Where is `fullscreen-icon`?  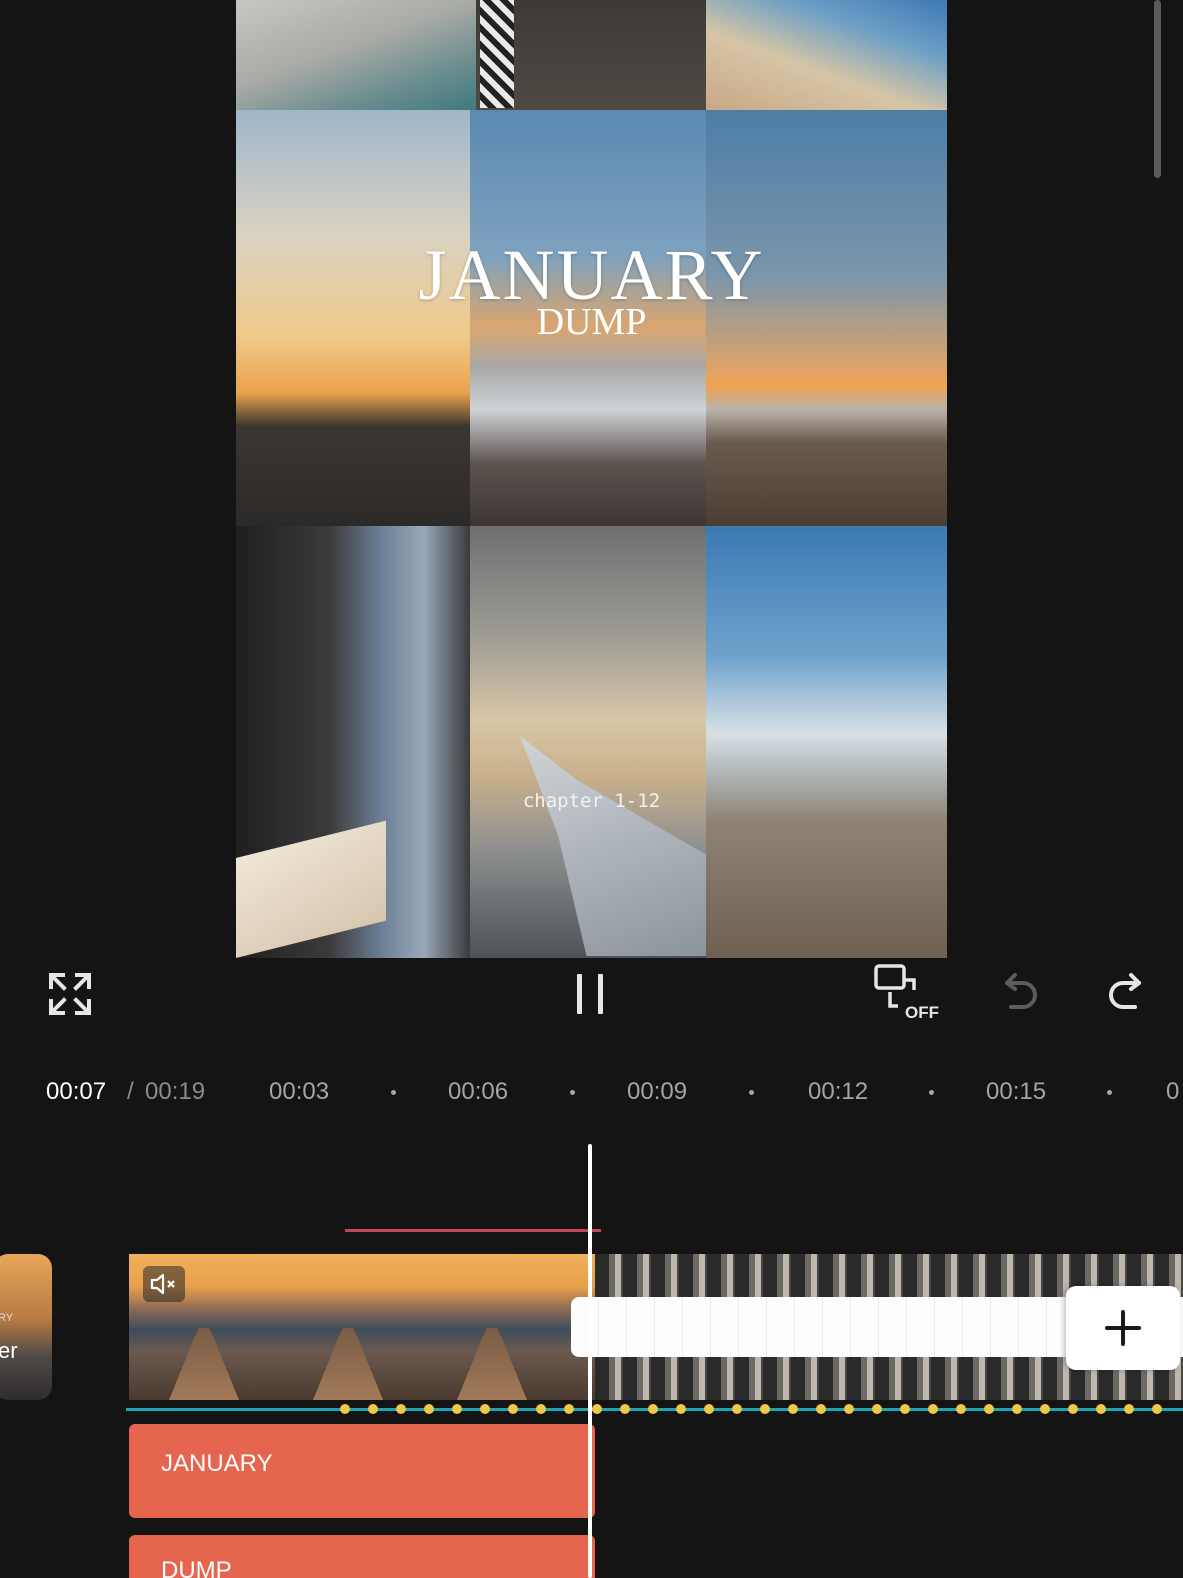 fullscreen-icon is located at coordinates (70, 994).